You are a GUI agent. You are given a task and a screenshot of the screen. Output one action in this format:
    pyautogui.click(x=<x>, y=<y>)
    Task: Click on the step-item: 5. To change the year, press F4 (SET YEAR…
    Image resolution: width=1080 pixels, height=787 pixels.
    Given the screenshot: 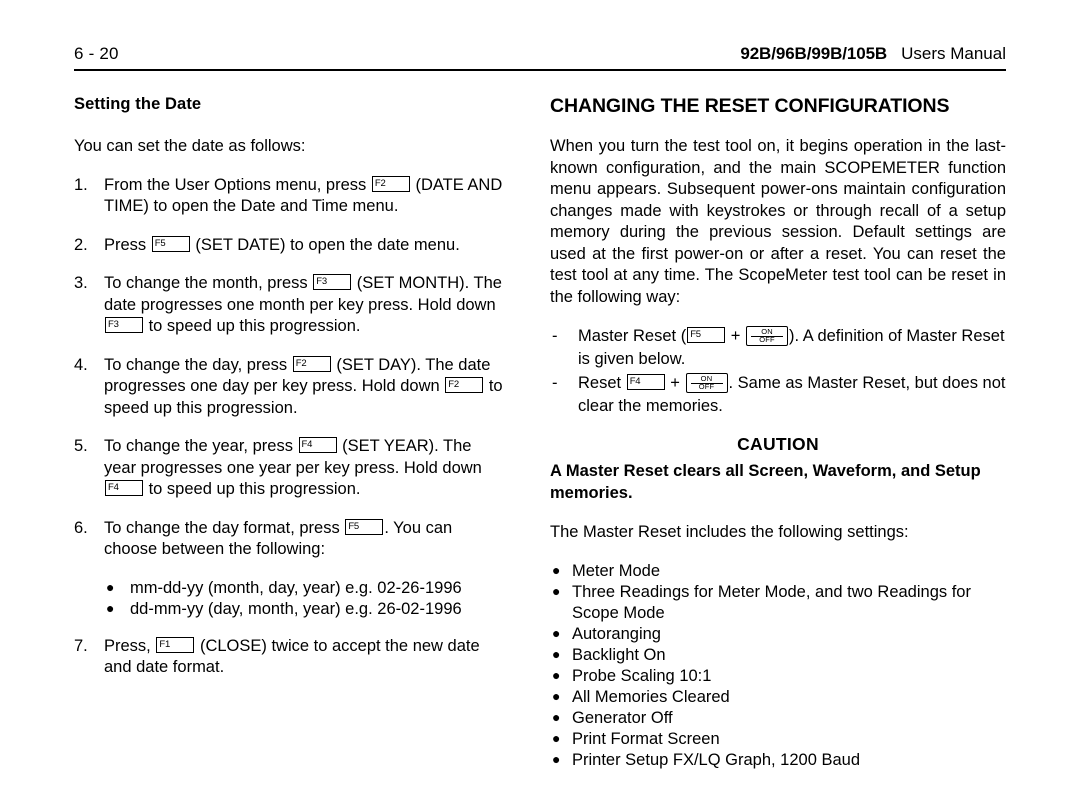 What is the action you would take?
    pyautogui.click(x=278, y=467)
    